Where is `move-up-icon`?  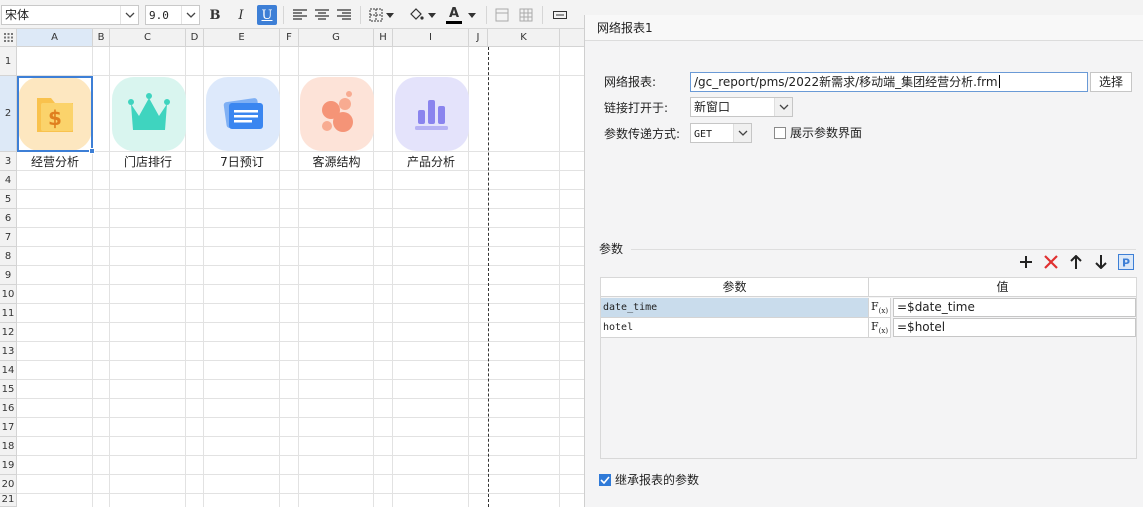 move-up-icon is located at coordinates (1076, 262).